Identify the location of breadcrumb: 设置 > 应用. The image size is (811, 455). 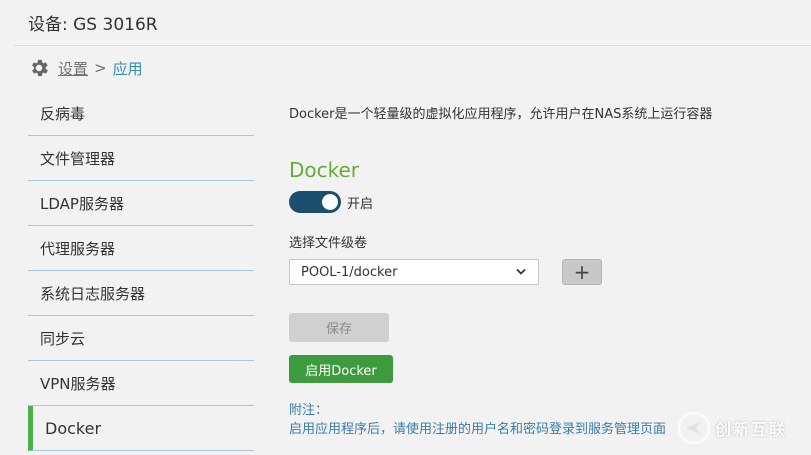
(85, 68).